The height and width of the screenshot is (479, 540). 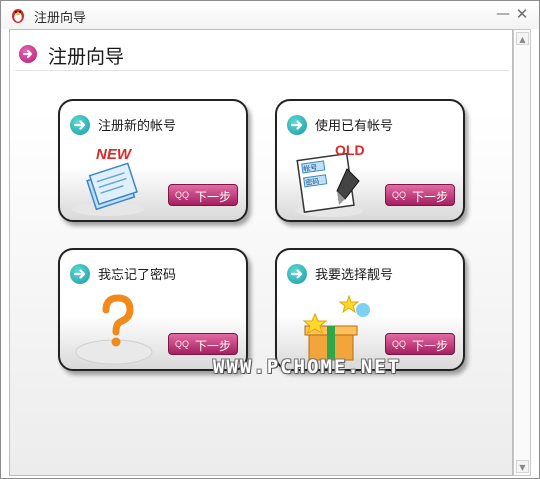 What do you see at coordinates (270, 15) in the screenshot?
I see `title-bar: 注册向导 — ✕` at bounding box center [270, 15].